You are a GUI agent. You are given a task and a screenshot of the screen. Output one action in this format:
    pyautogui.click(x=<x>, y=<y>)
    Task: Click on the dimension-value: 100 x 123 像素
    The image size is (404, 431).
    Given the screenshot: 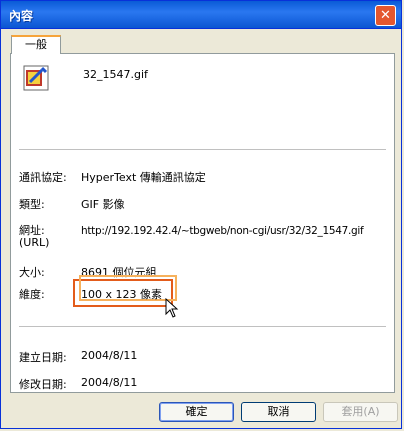 What is the action you would take?
    pyautogui.click(x=121, y=294)
    